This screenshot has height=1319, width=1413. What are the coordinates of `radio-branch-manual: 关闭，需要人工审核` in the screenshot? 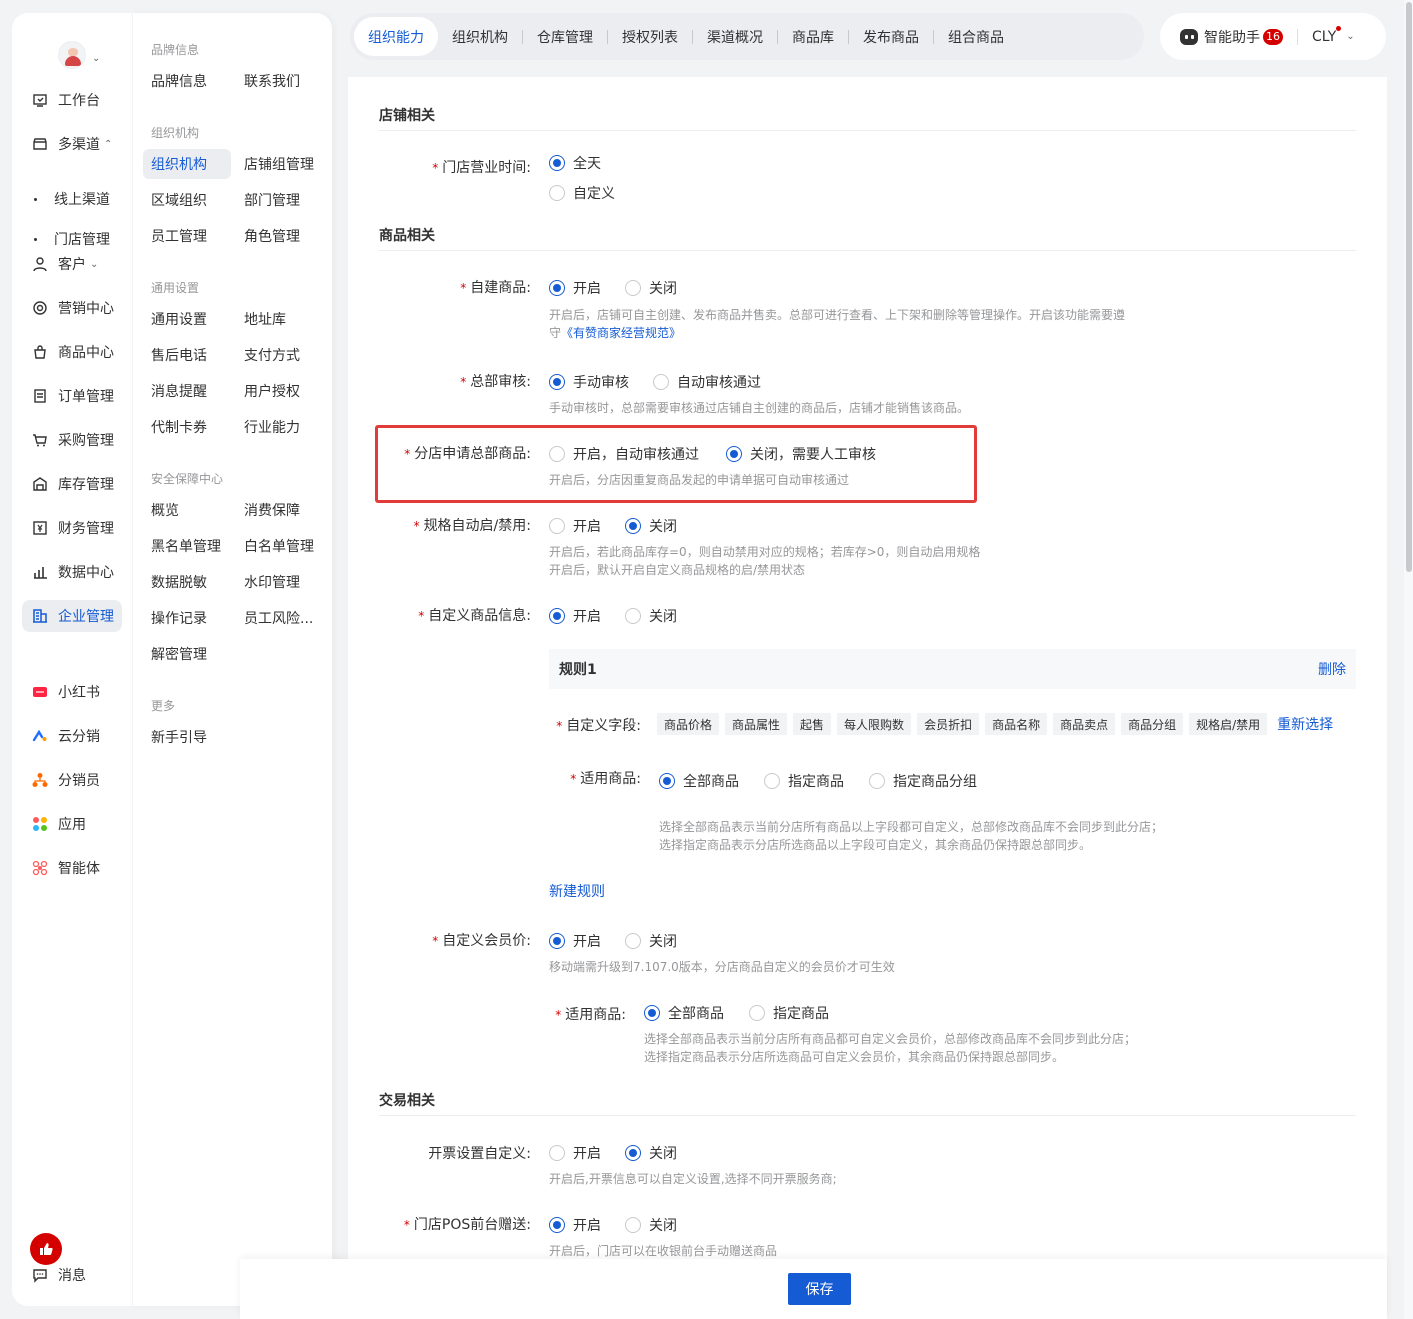 It's located at (801, 454).